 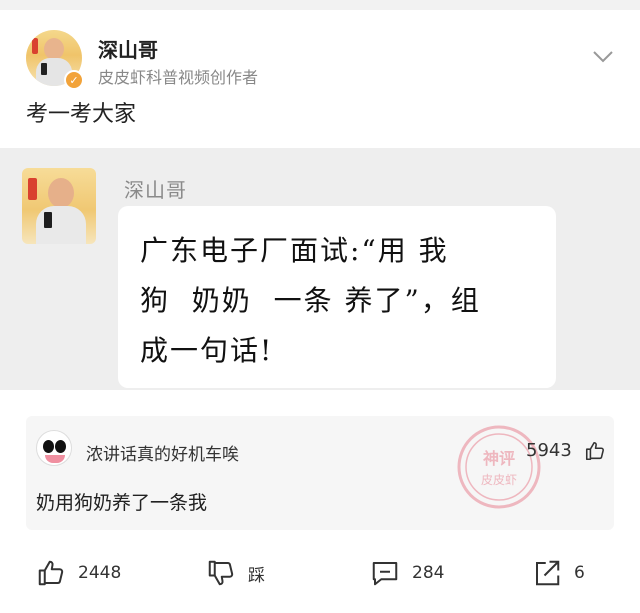 I want to click on comment-icon, so click(x=385, y=574).